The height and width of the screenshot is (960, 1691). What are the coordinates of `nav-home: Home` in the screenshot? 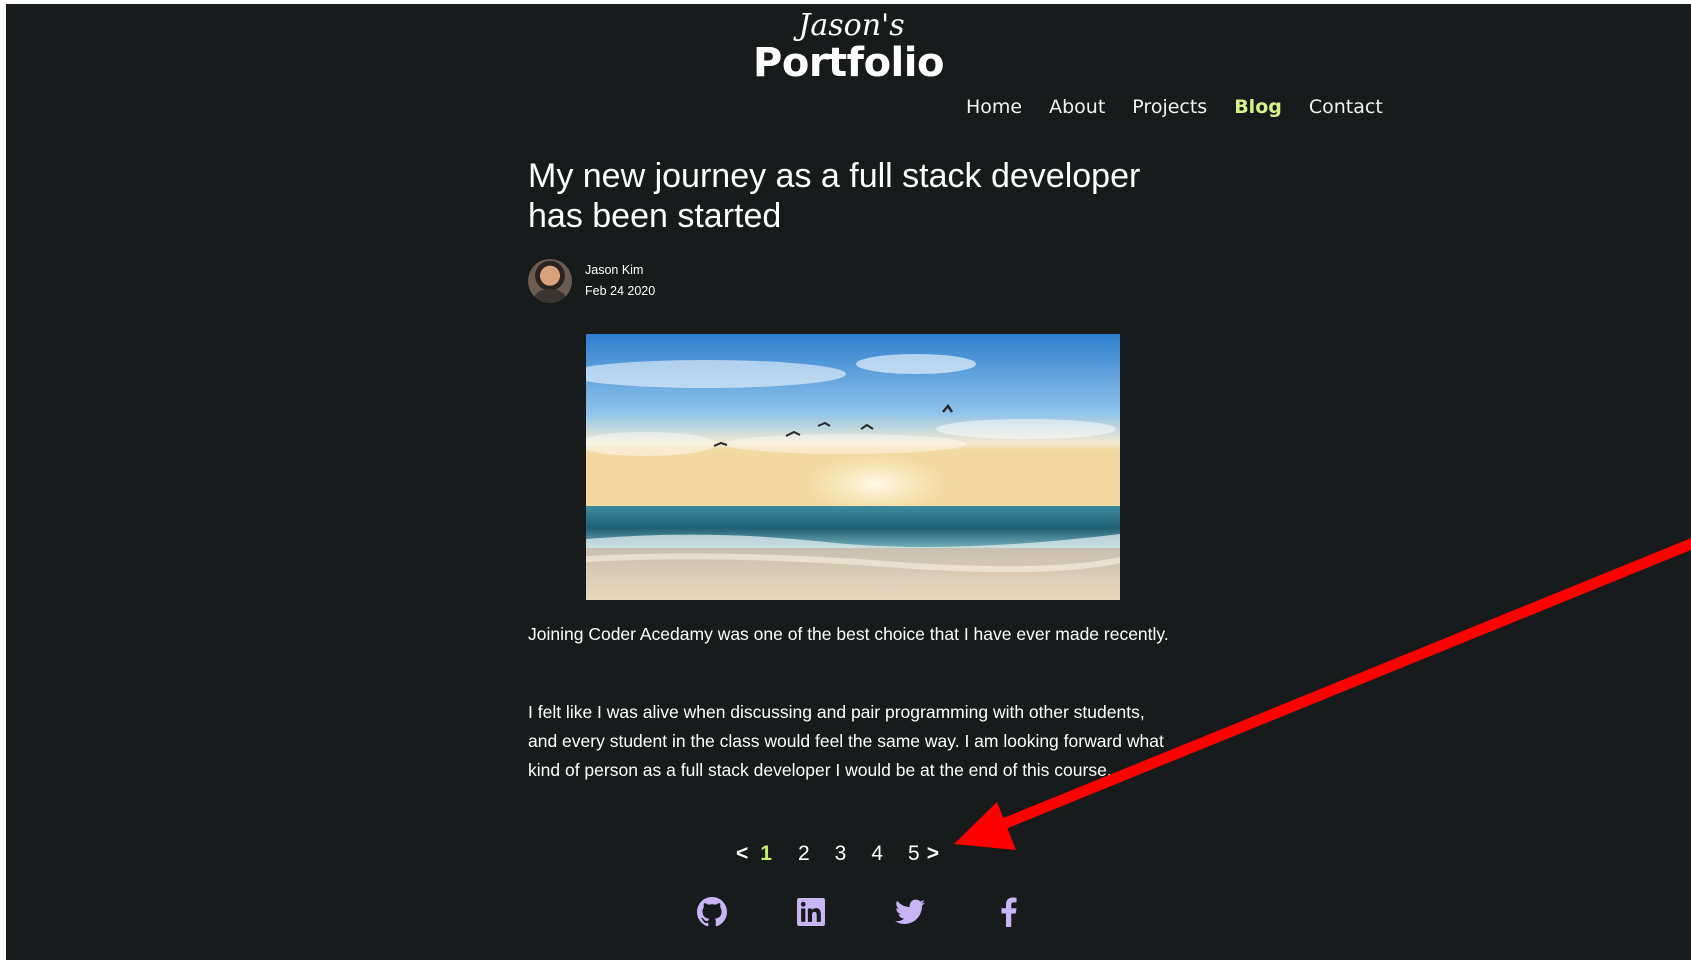 It's located at (994, 107).